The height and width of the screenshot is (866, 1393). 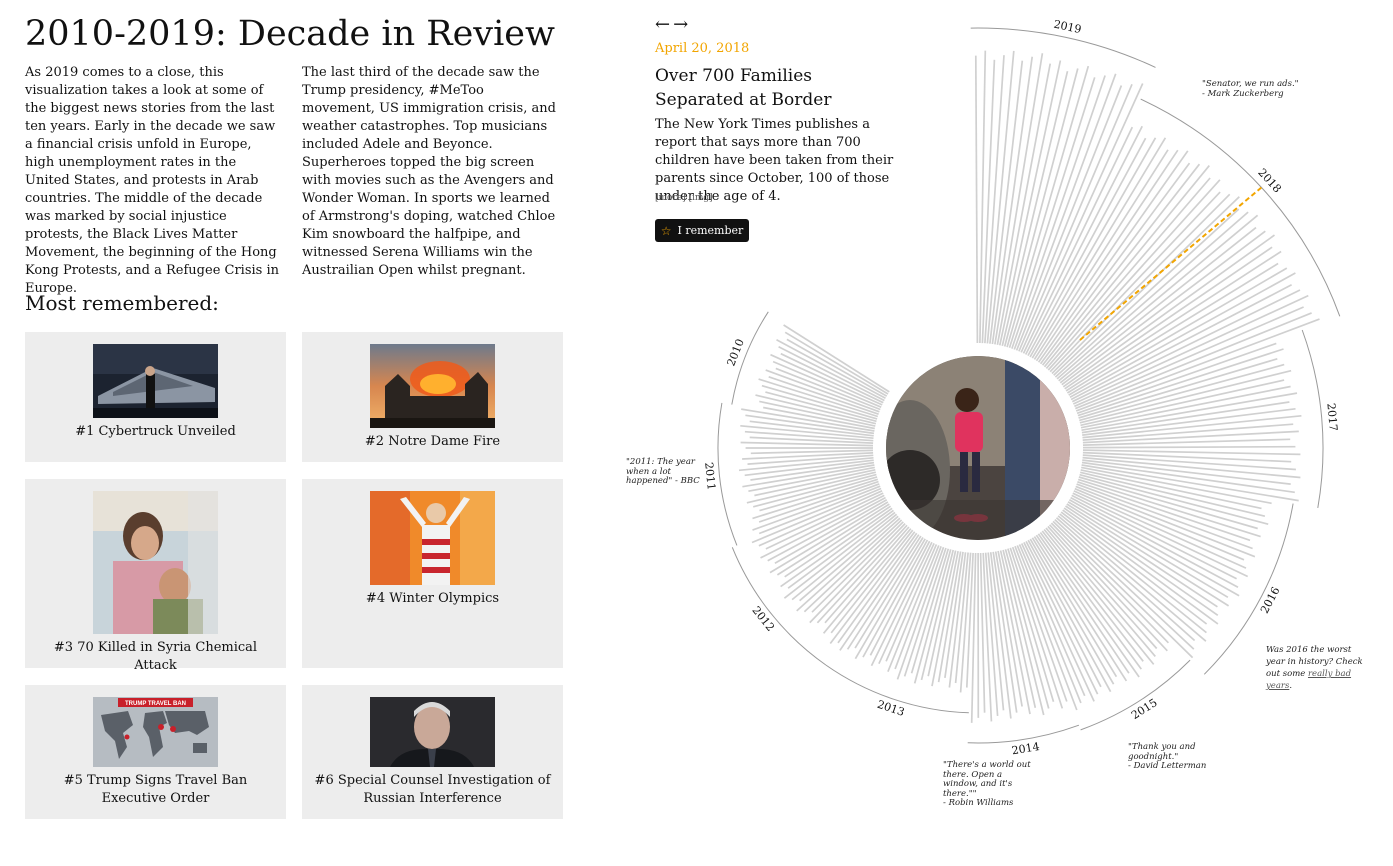 What do you see at coordinates (1067, 27) in the screenshot?
I see `year-label-2019: 2019` at bounding box center [1067, 27].